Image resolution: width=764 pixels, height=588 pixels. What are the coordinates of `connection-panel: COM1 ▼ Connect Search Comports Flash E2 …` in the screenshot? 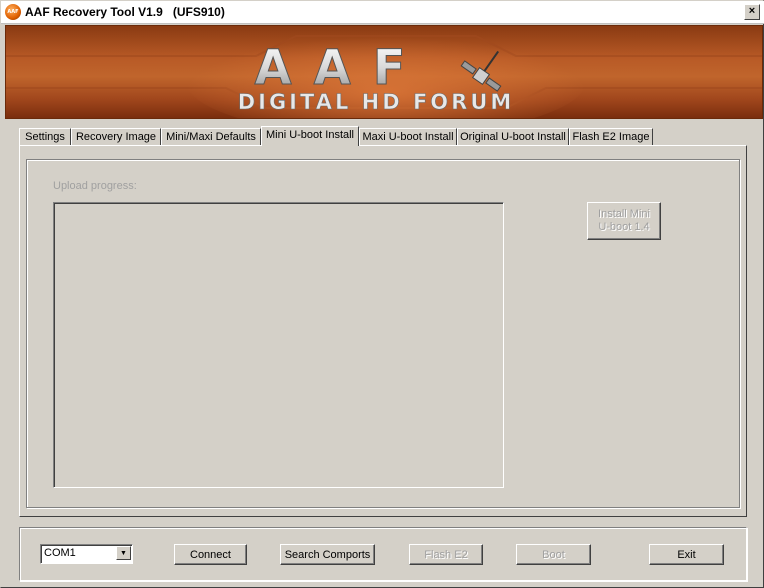 It's located at (383, 554).